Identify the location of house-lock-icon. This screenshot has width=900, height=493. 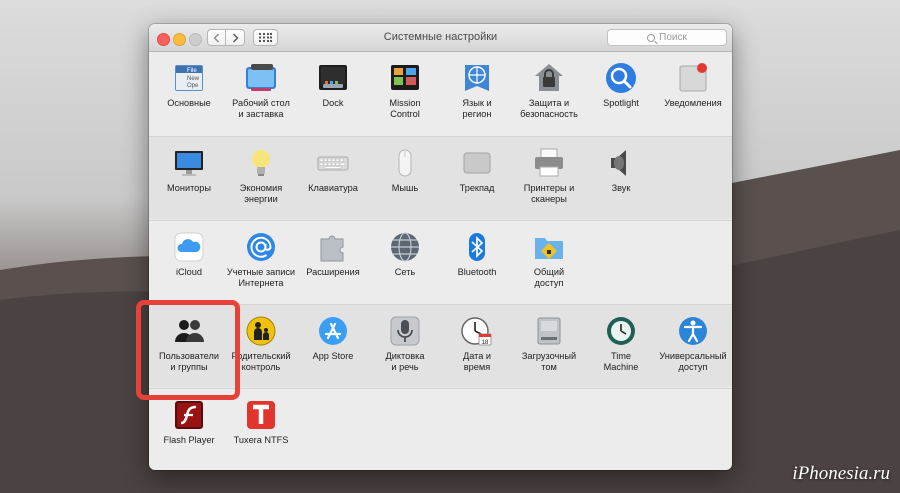
(549, 77).